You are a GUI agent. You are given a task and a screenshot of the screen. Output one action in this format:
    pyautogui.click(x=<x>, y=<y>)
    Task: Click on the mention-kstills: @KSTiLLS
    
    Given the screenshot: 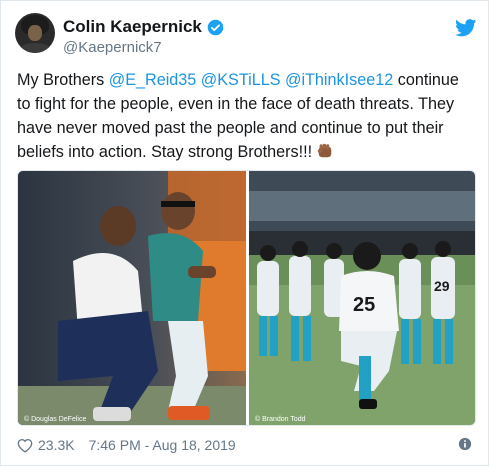 What is the action you would take?
    pyautogui.click(x=241, y=80)
    